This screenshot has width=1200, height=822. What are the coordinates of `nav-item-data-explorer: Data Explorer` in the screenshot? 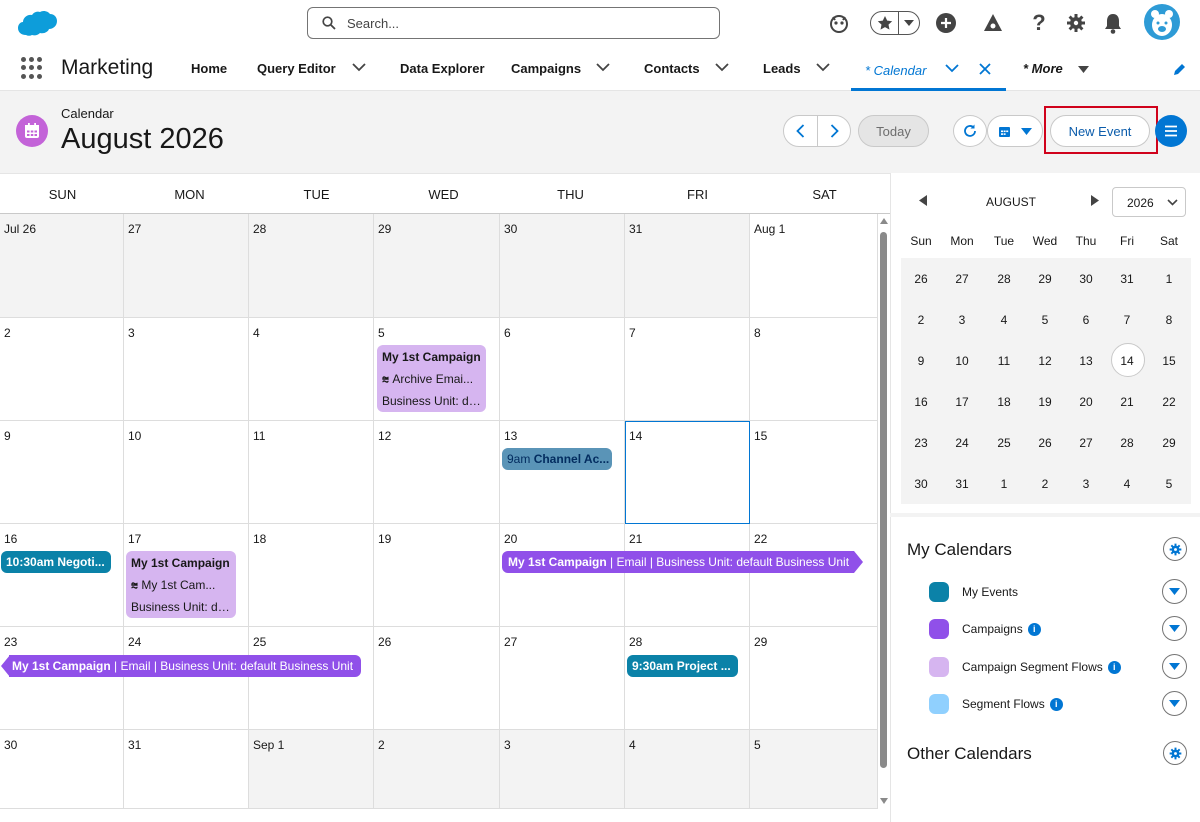 It's located at (442, 68).